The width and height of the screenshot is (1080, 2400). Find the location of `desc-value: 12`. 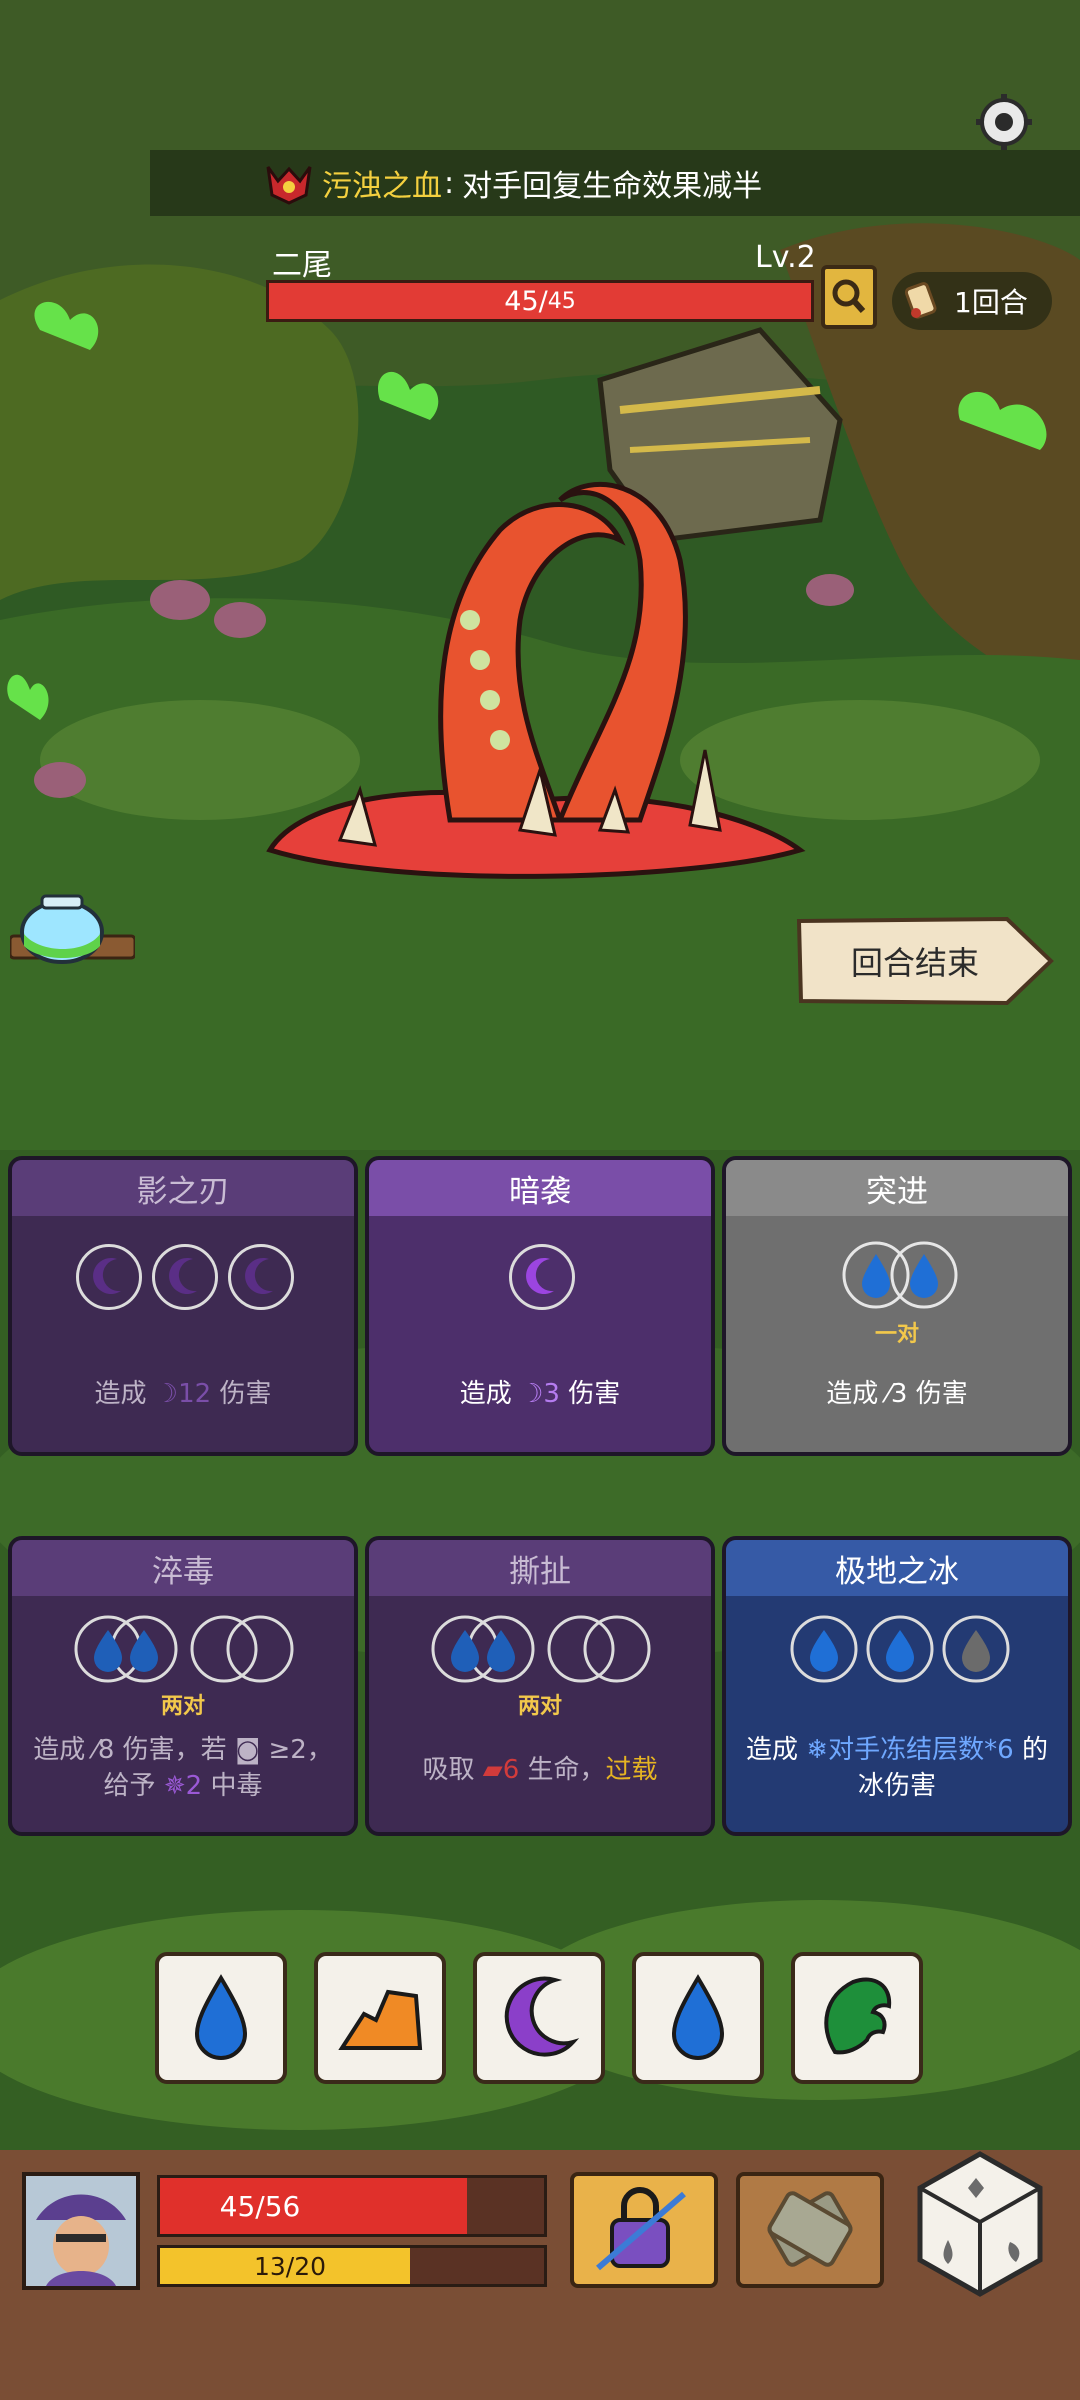

desc-value: 12 is located at coordinates (195, 1394).